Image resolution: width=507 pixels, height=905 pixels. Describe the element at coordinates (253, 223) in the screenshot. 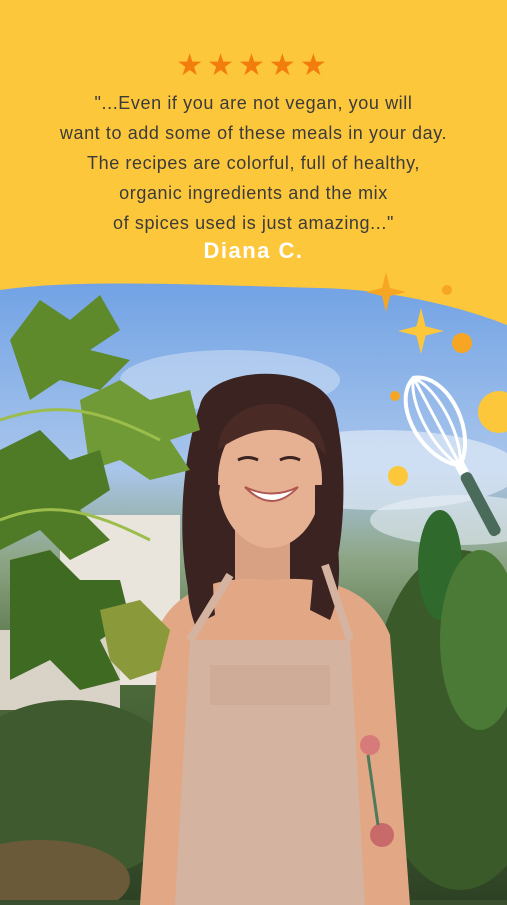

I see `quote-line: of spices used is just amazing..."` at that location.